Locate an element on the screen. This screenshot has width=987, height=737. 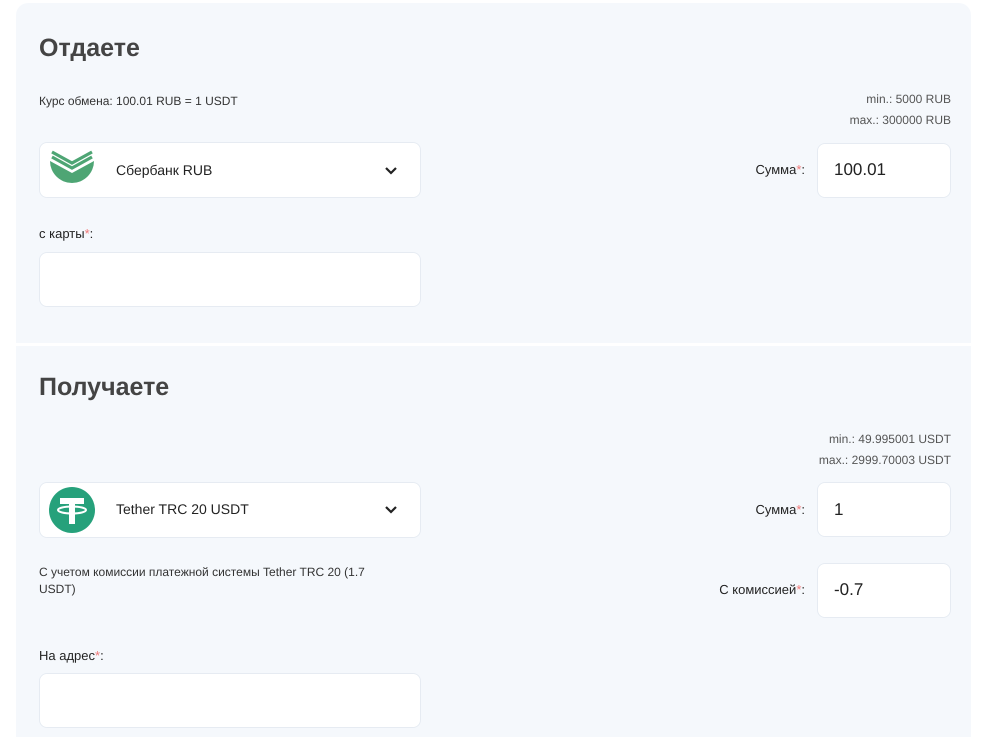
amount-field: -0.7 is located at coordinates (884, 590).